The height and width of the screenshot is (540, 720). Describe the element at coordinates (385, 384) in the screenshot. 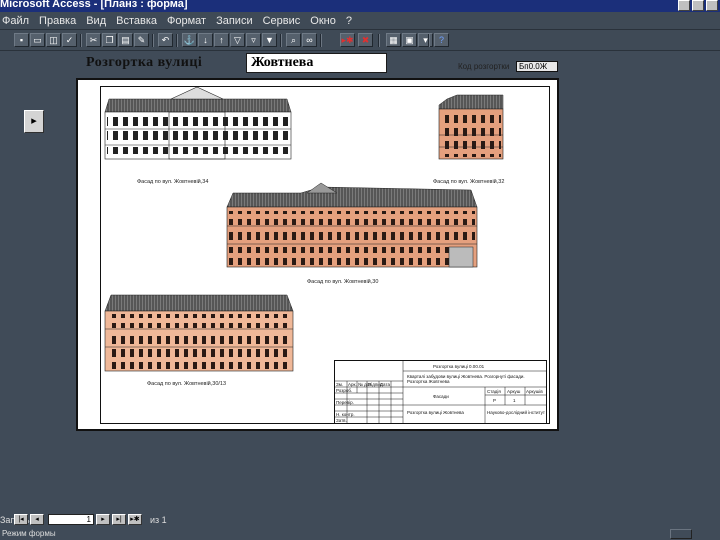

I see `tb-row-label-5: Дата` at that location.